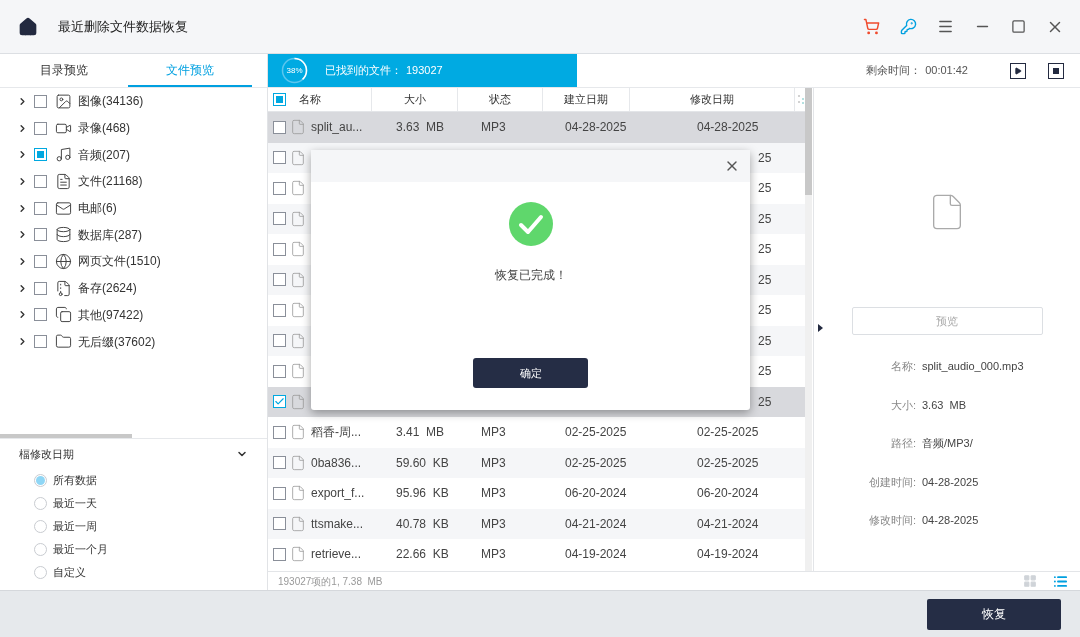 The width and height of the screenshot is (1080, 637). What do you see at coordinates (69, 572) in the screenshot?
I see `radio-label: 自定义` at bounding box center [69, 572].